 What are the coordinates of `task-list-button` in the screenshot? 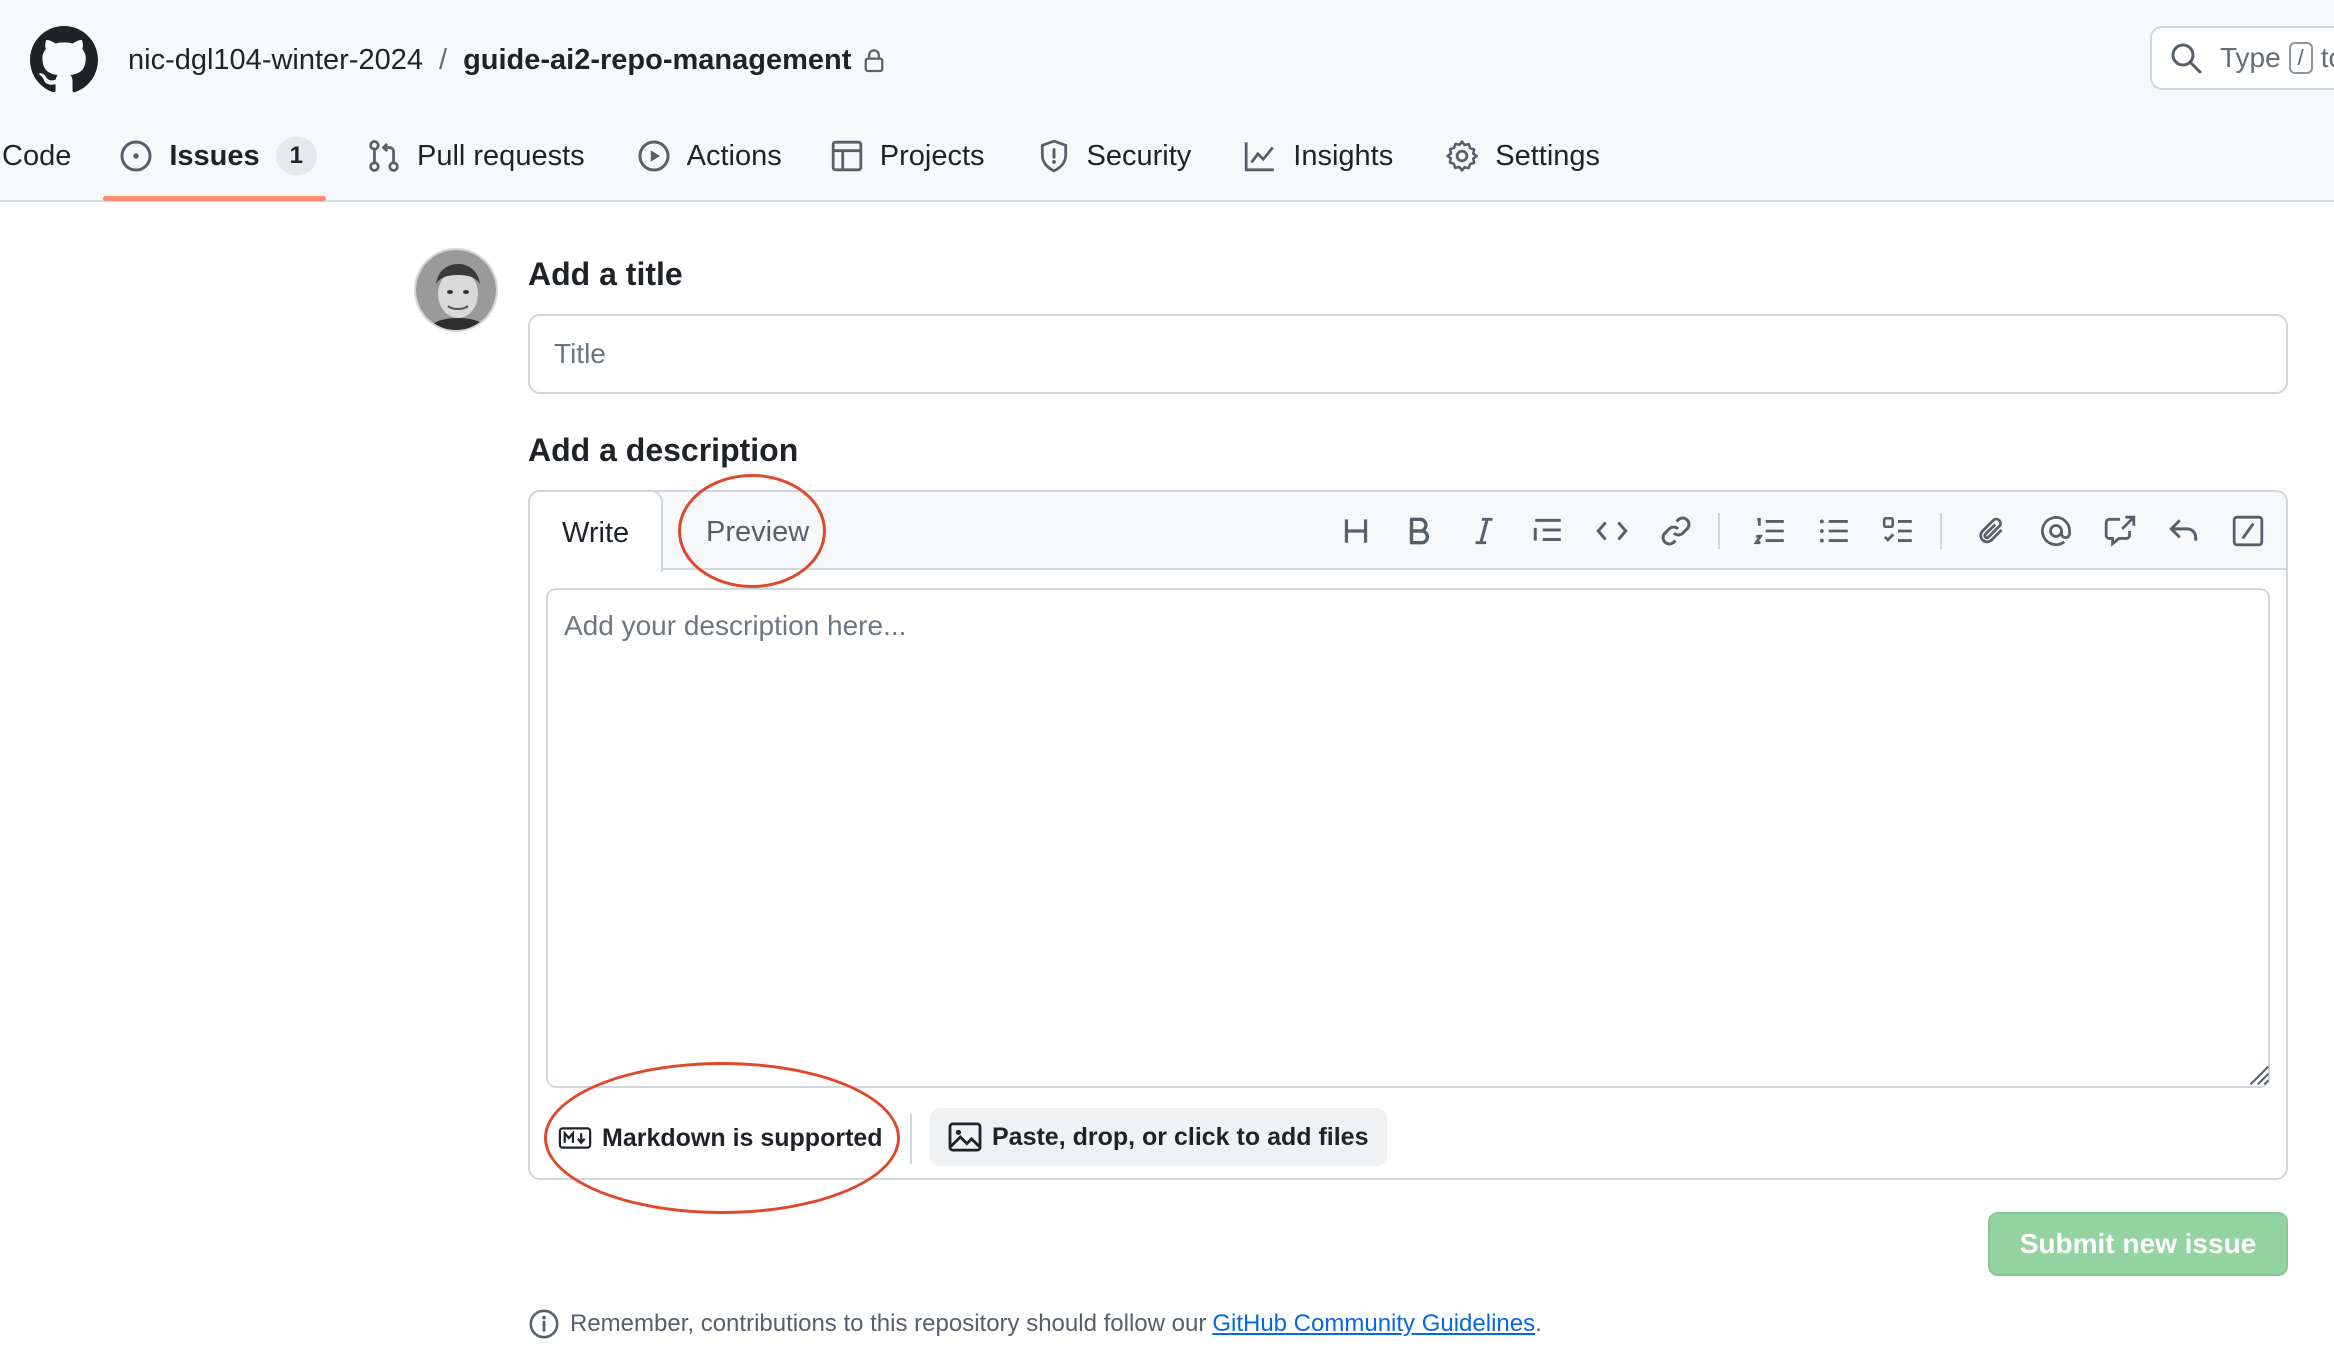 It's located at (1898, 531).